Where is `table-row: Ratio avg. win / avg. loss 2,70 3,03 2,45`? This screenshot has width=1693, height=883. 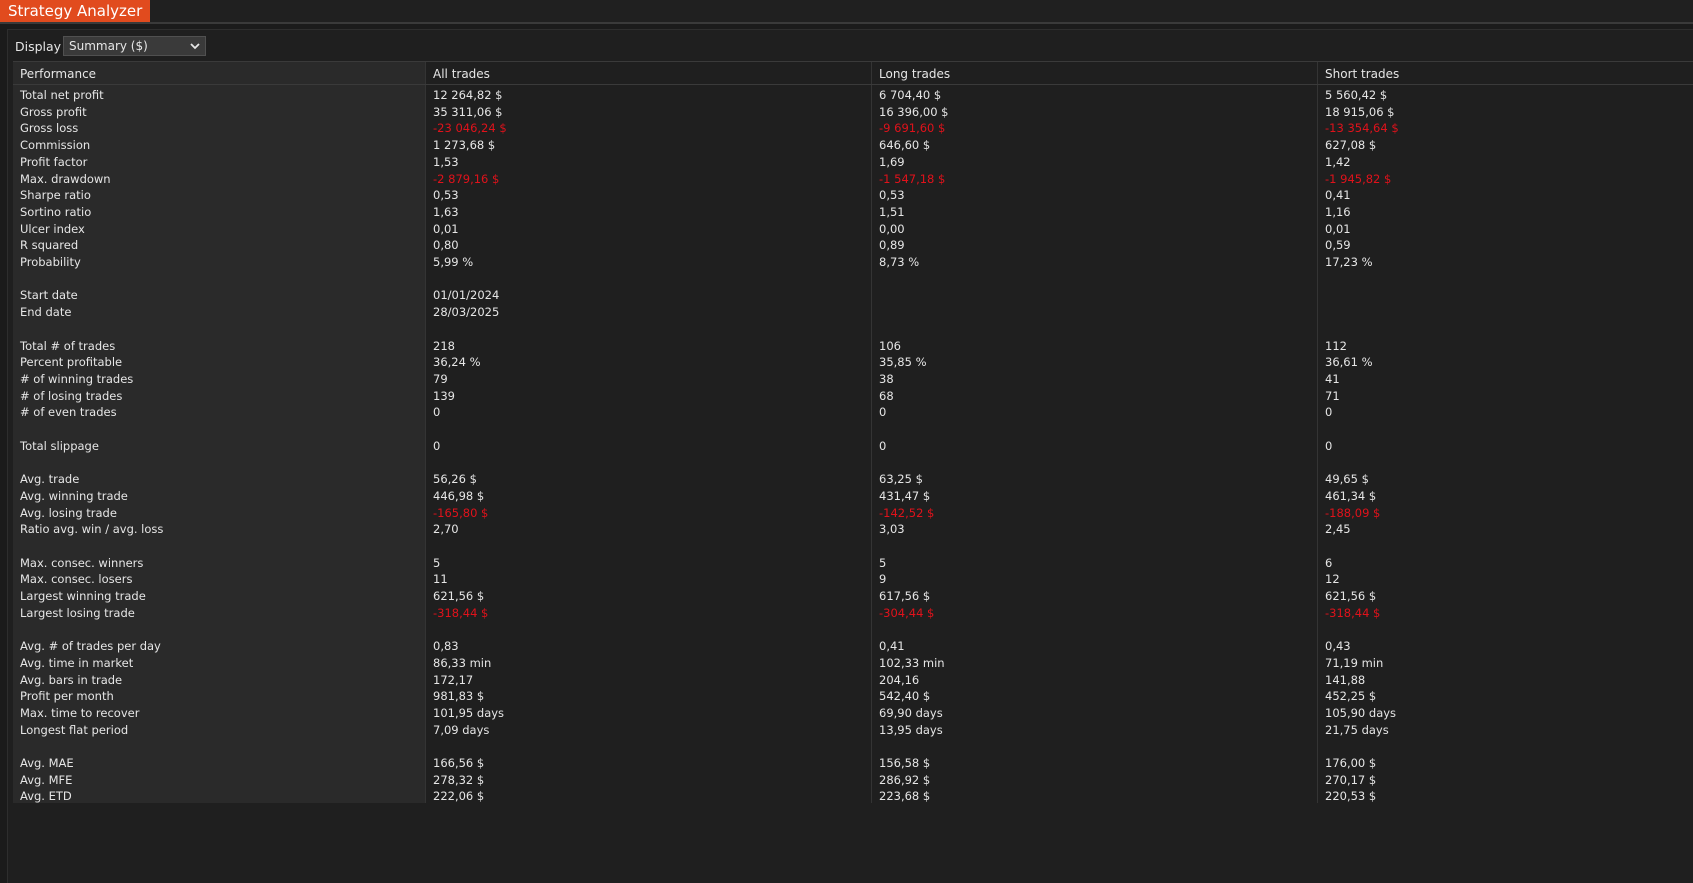
table-row: Ratio avg. win / avg. loss 2,70 3,03 2,45 is located at coordinates (853, 529).